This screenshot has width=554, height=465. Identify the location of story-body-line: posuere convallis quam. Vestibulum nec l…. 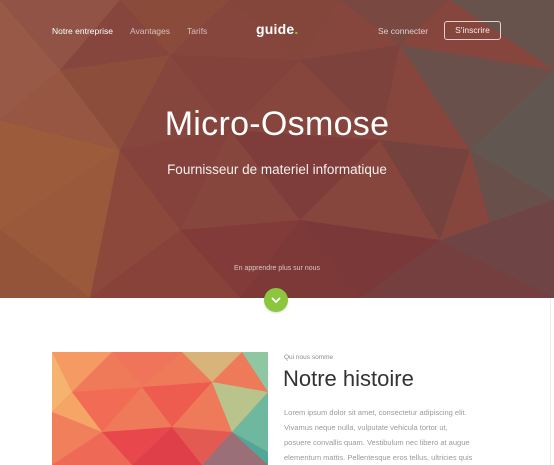
(377, 442).